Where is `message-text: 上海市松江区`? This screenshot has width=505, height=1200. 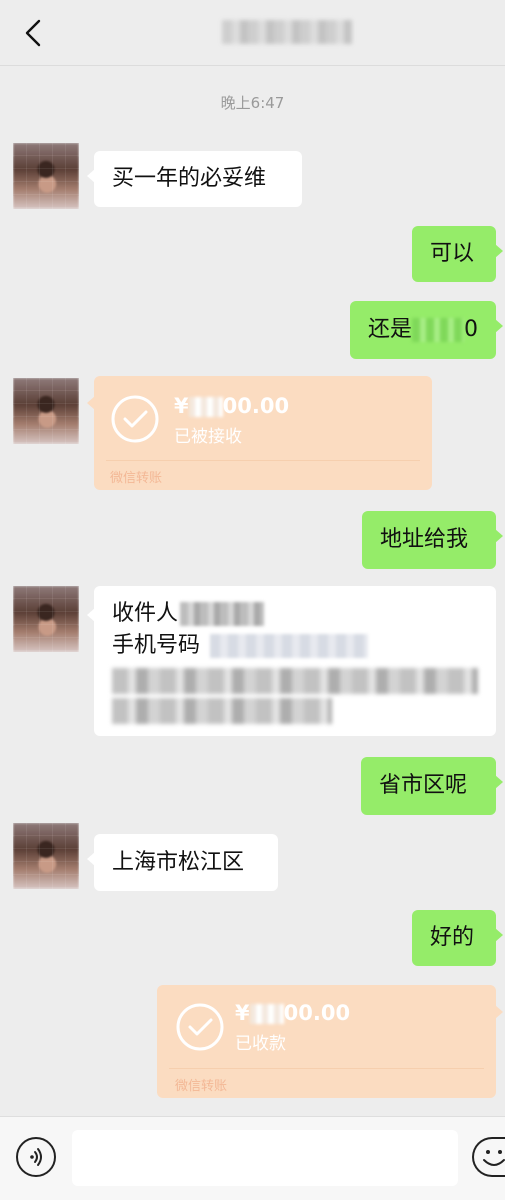 message-text: 上海市松江区 is located at coordinates (178, 862).